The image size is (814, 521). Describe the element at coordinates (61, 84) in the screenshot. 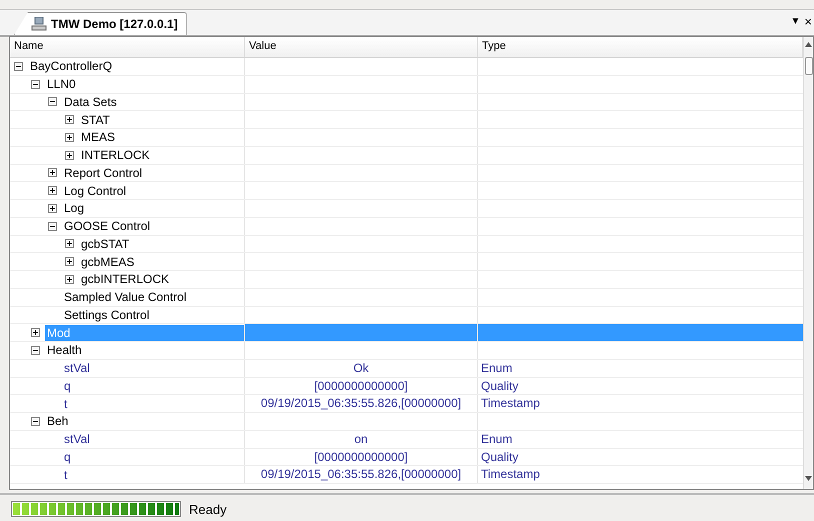

I see `node-name: LLN0` at that location.